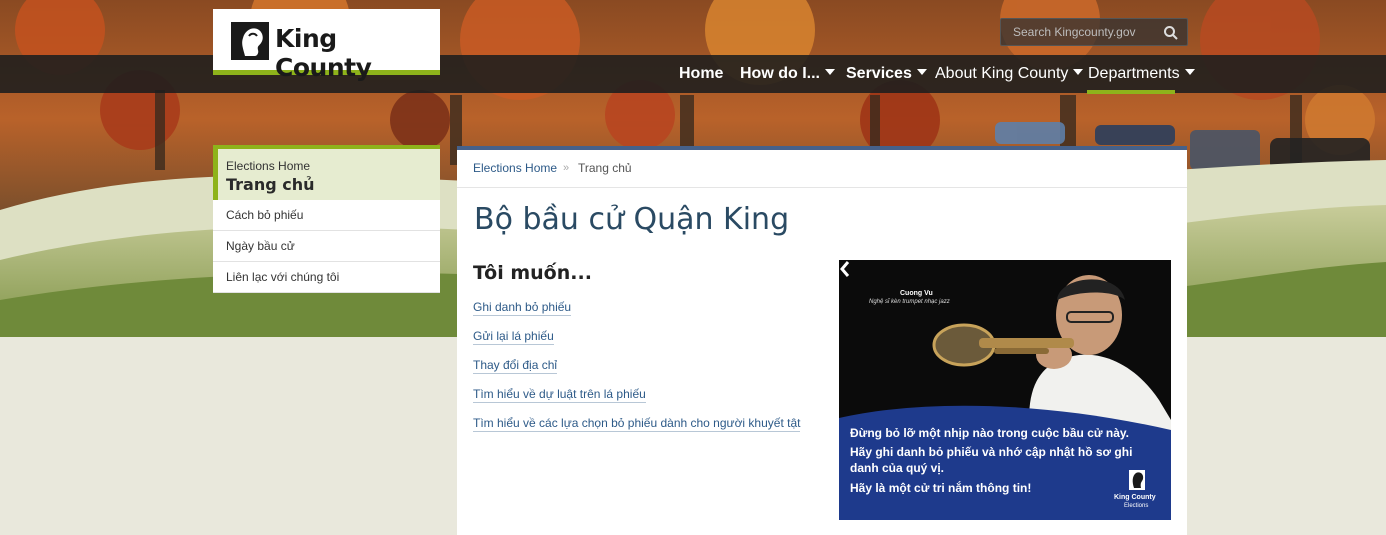 The height and width of the screenshot is (535, 1386). I want to click on sidebar-parent-link: Elections Home, so click(333, 166).